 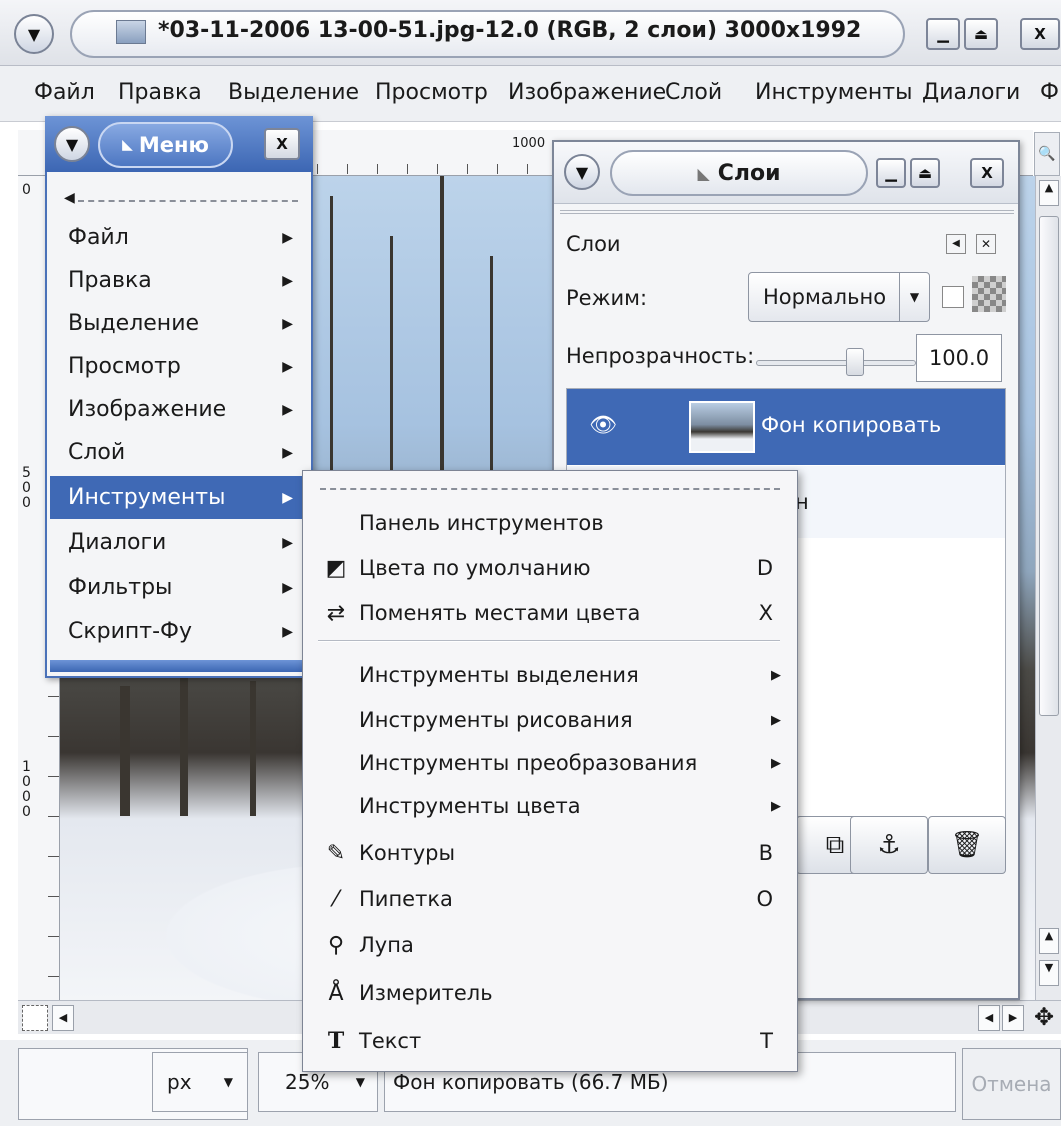 I want to click on trash-icon: 🗑, so click(x=967, y=845).